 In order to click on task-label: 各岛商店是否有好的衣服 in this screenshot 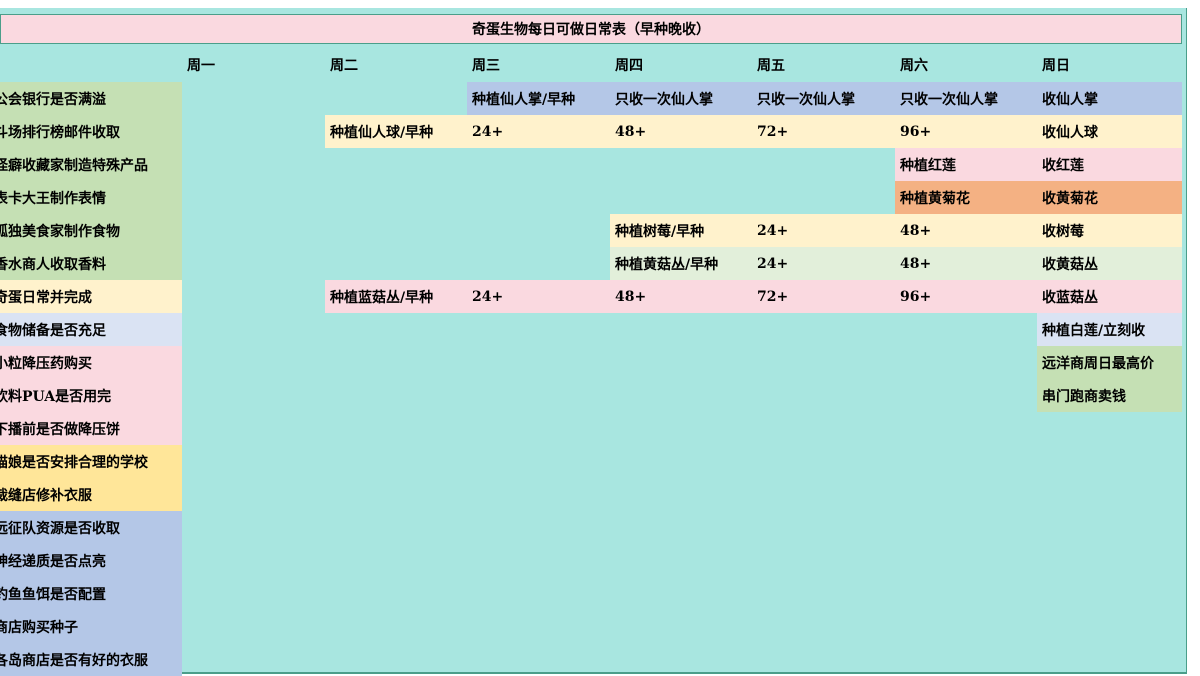, I will do `click(74, 660)`.